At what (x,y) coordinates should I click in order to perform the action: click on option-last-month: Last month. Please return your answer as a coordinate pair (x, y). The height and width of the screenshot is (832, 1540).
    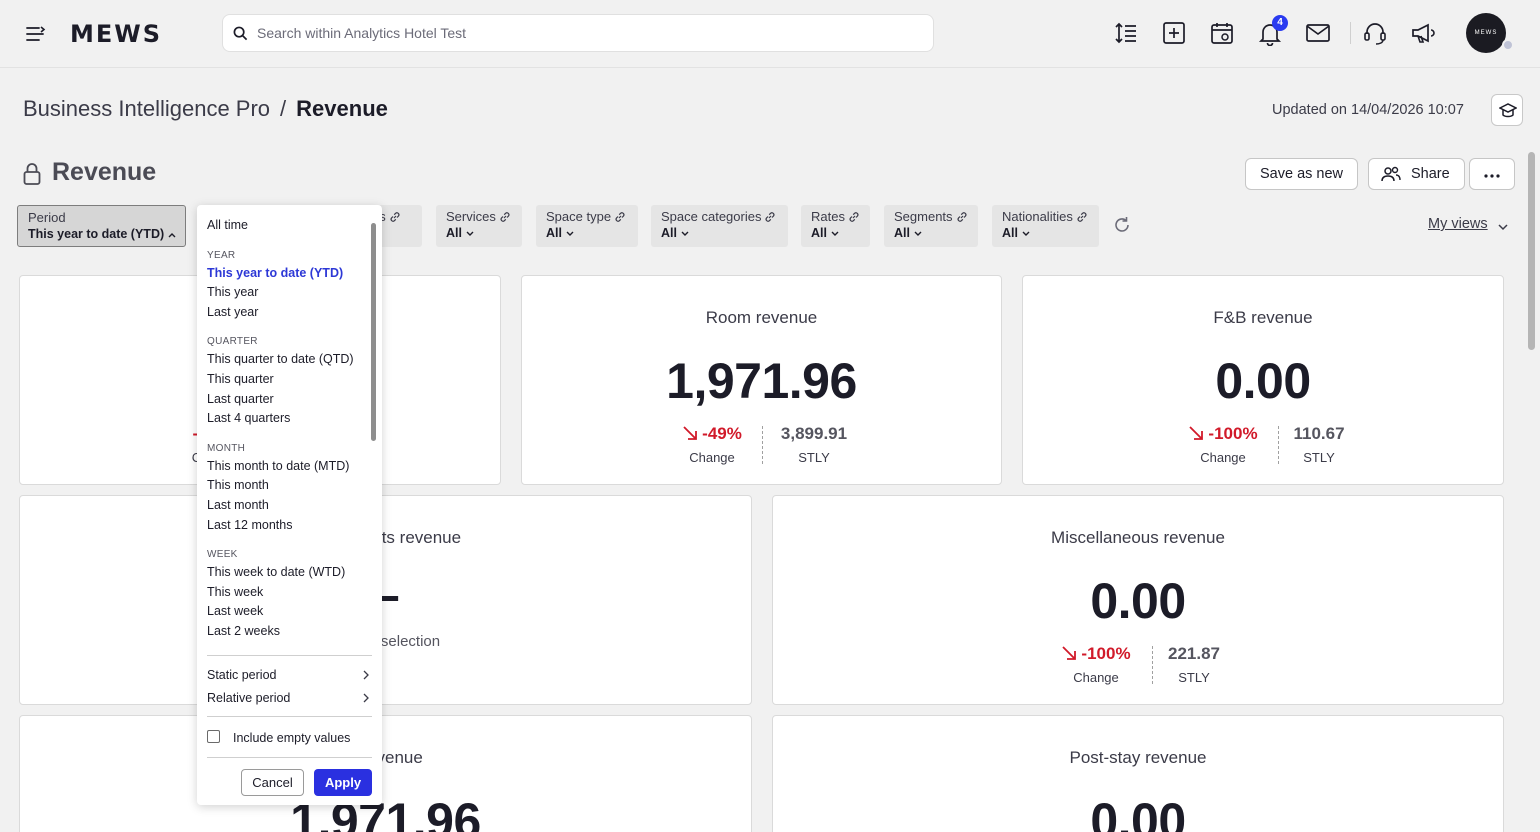
    Looking at the image, I should click on (238, 505).